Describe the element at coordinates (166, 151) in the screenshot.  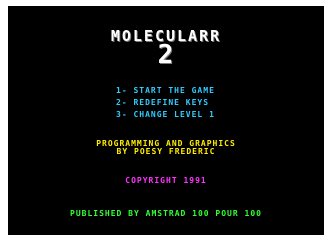
I see `credits-line-2: BY POESY FREDERIC` at that location.